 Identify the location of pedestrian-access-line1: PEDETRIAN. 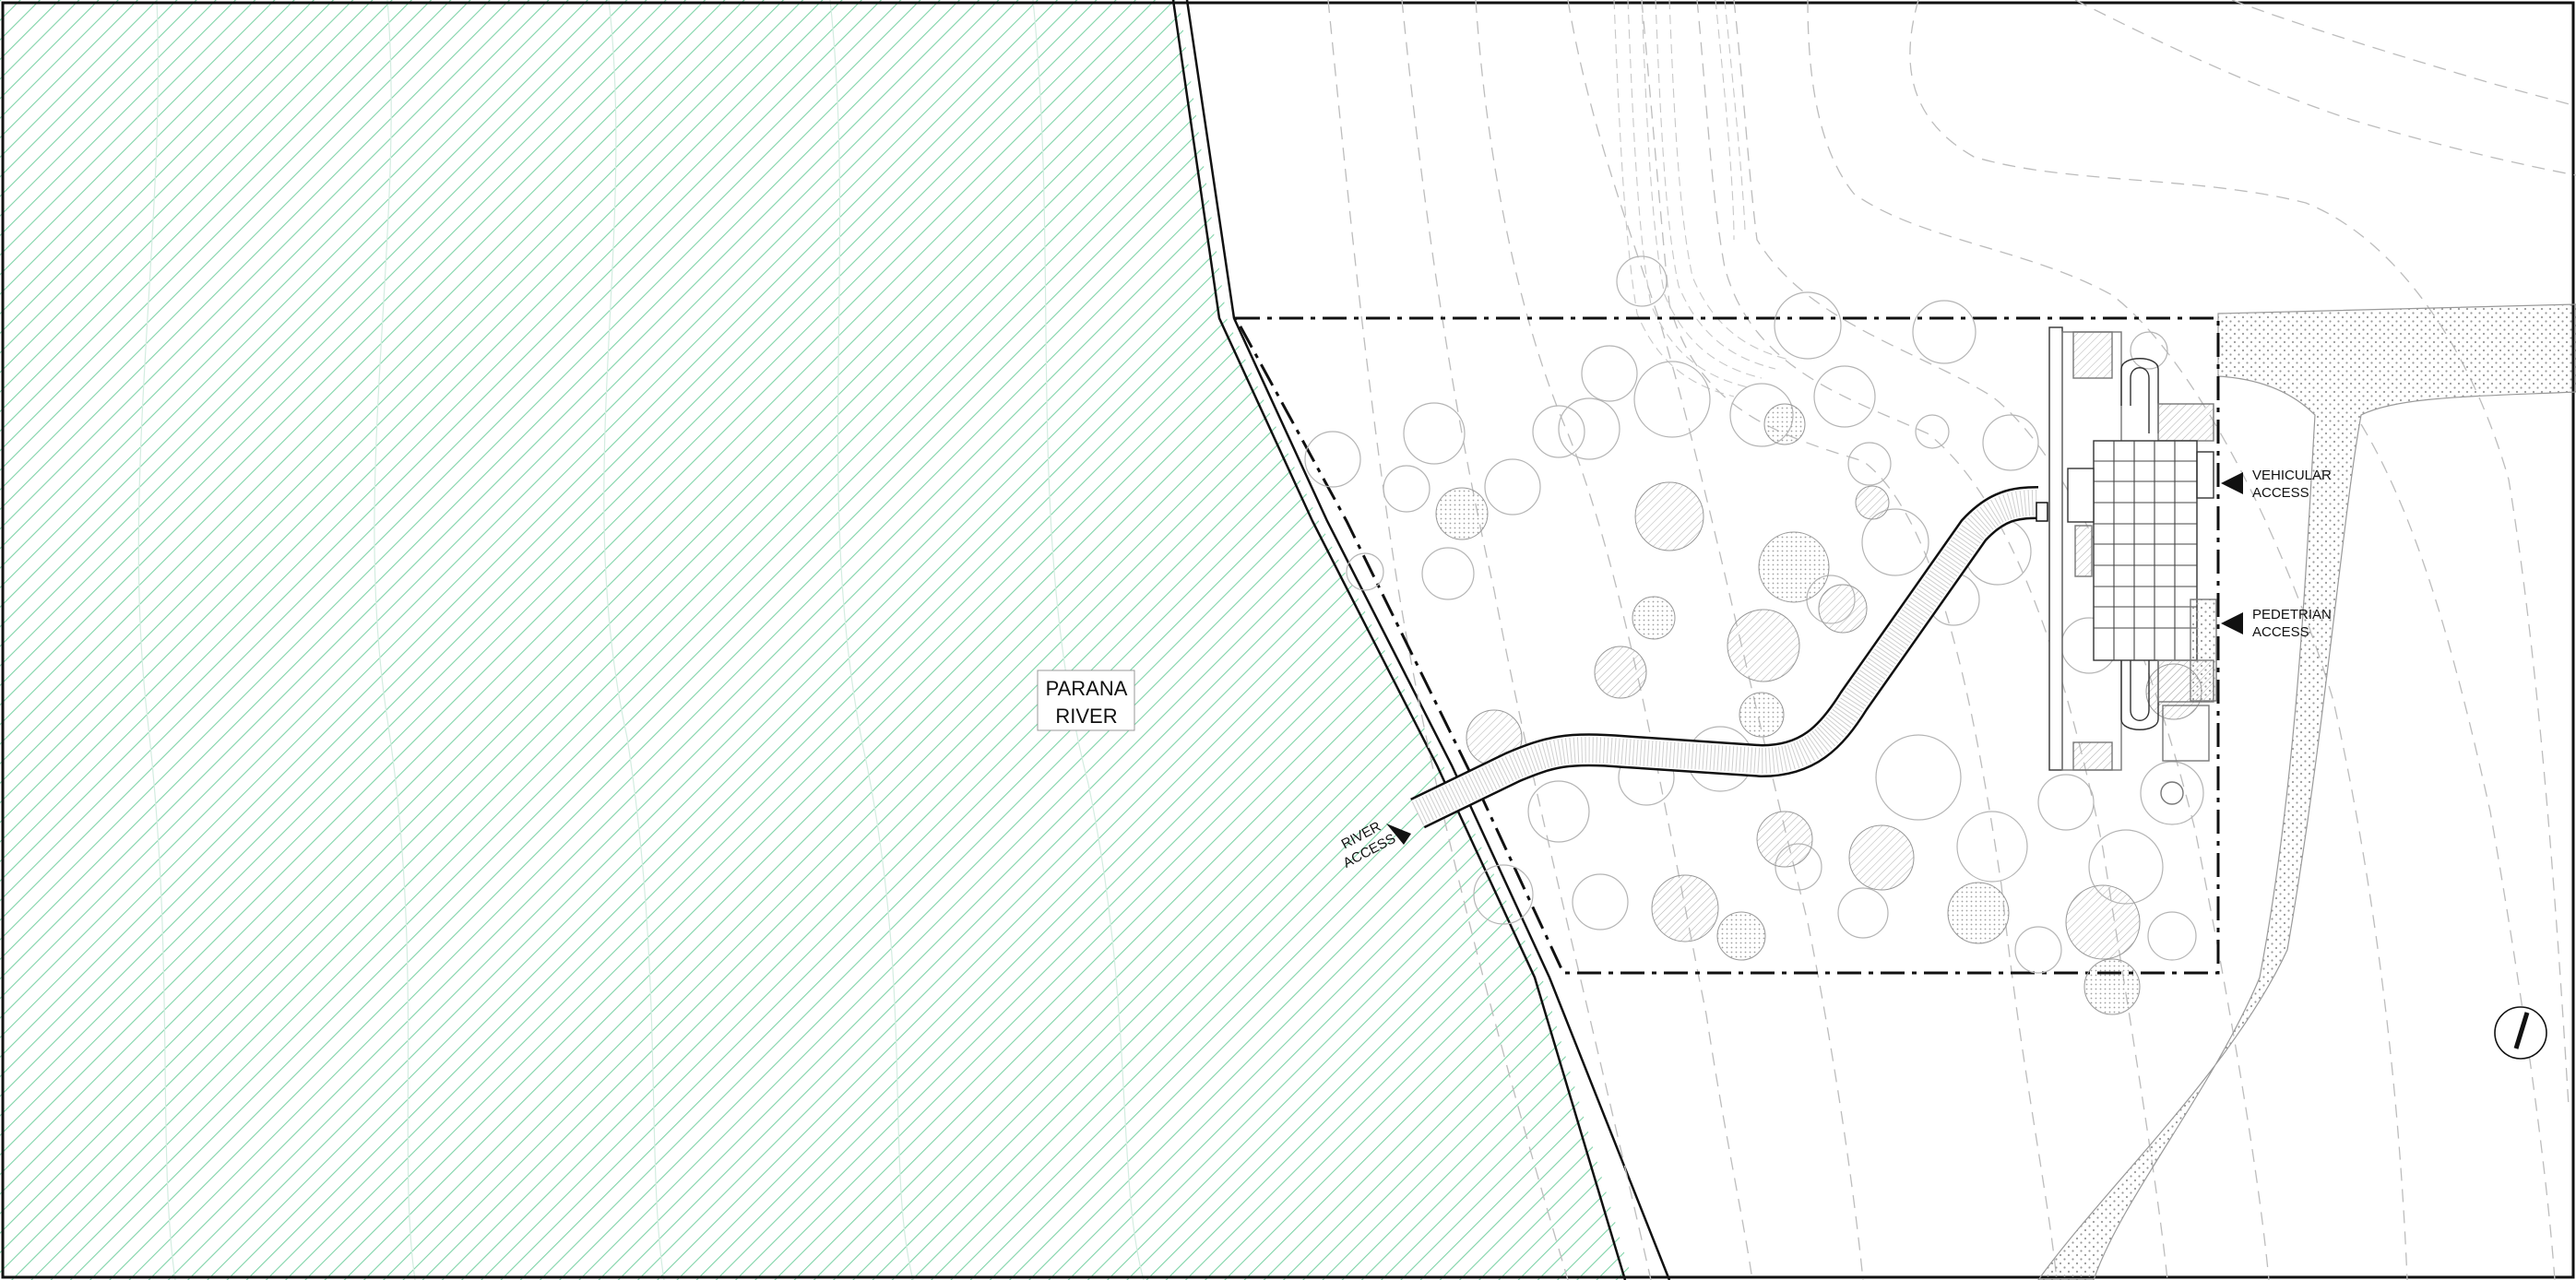
(2292, 614).